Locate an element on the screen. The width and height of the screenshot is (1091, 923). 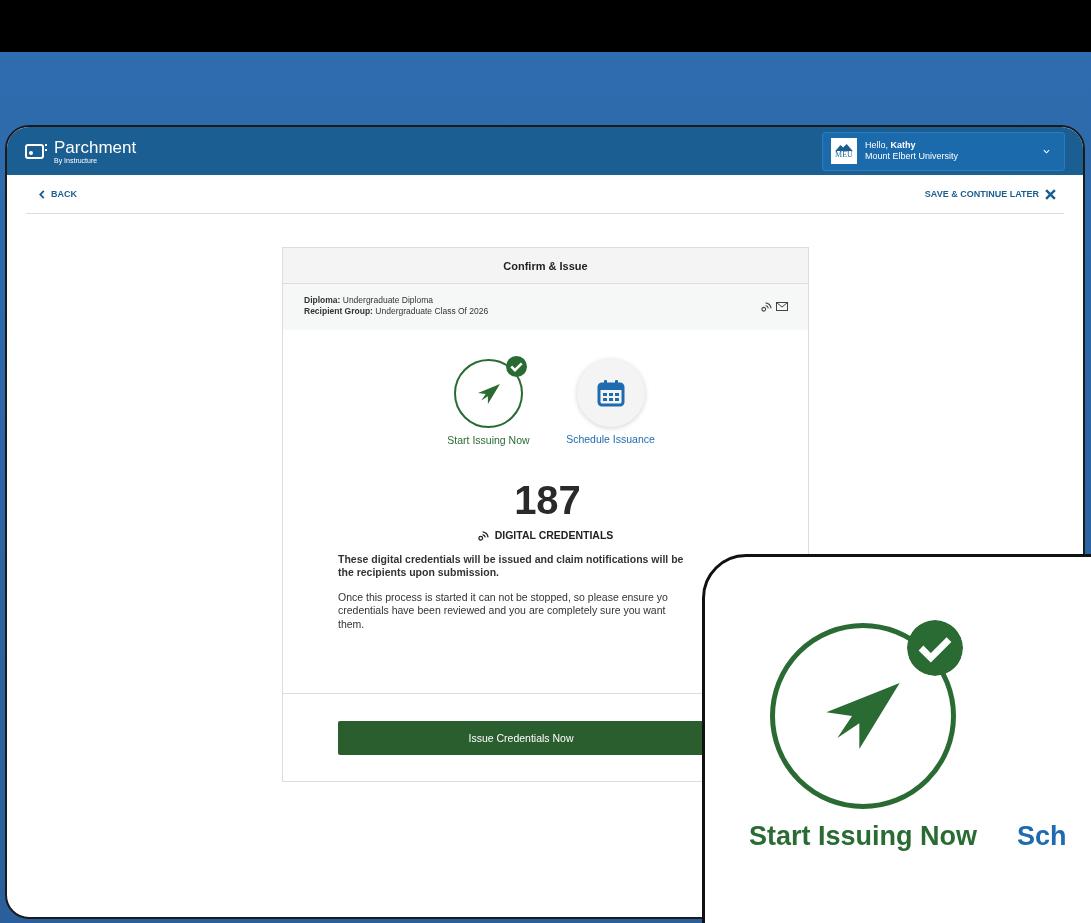
org-logo: MEU is located at coordinates (844, 151).